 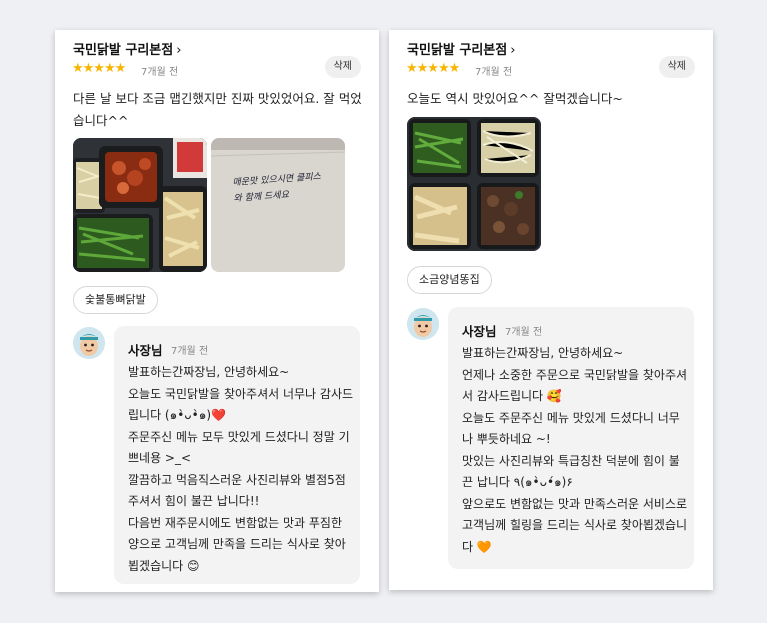 I want to click on menu-tag: 숯불통뼈닭발, so click(x=115, y=300).